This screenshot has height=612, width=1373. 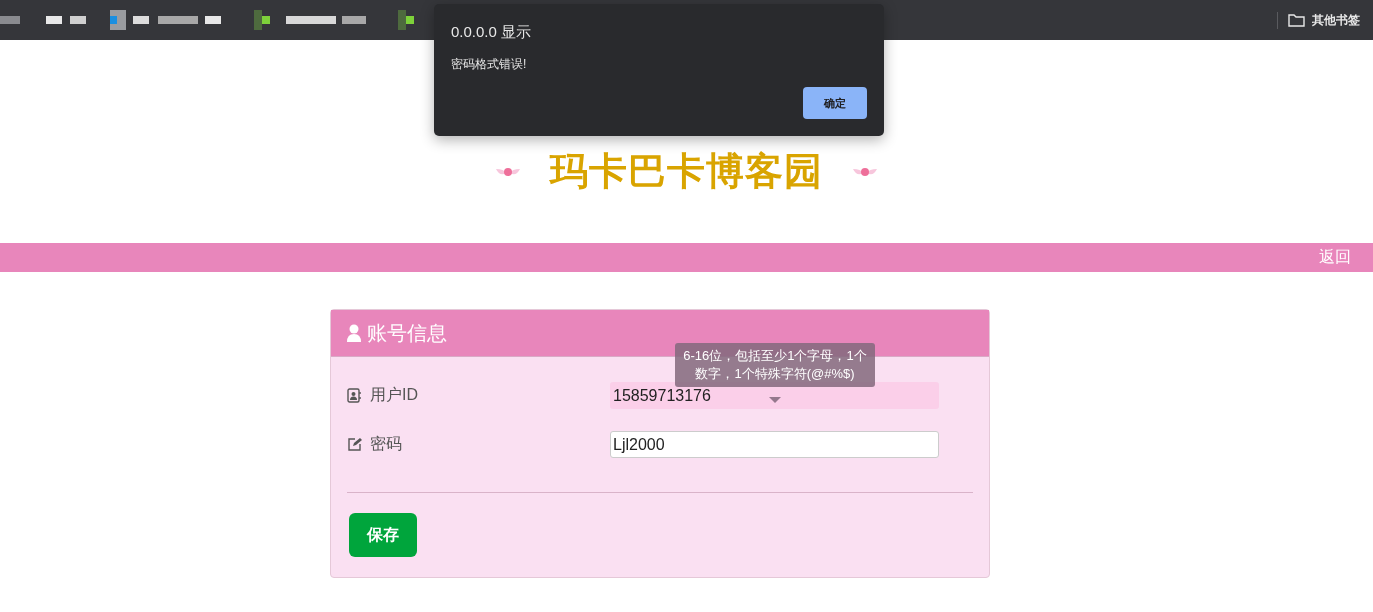 I want to click on dialog-title: 0.0.0.0 显示, so click(x=492, y=32).